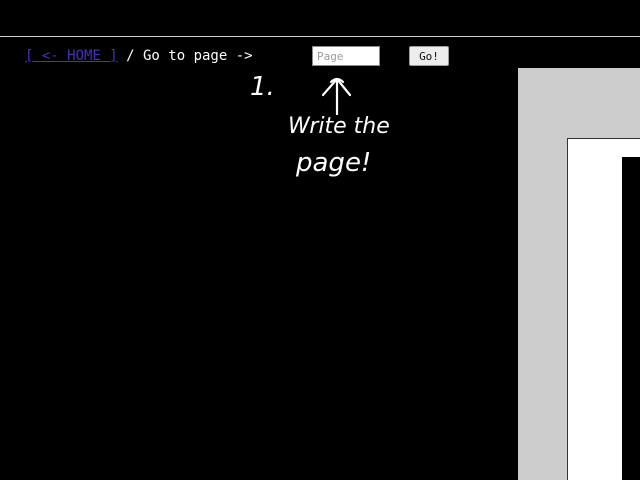 This screenshot has width=640, height=480. I want to click on go-to-page-label: / Go to page ->, so click(189, 56).